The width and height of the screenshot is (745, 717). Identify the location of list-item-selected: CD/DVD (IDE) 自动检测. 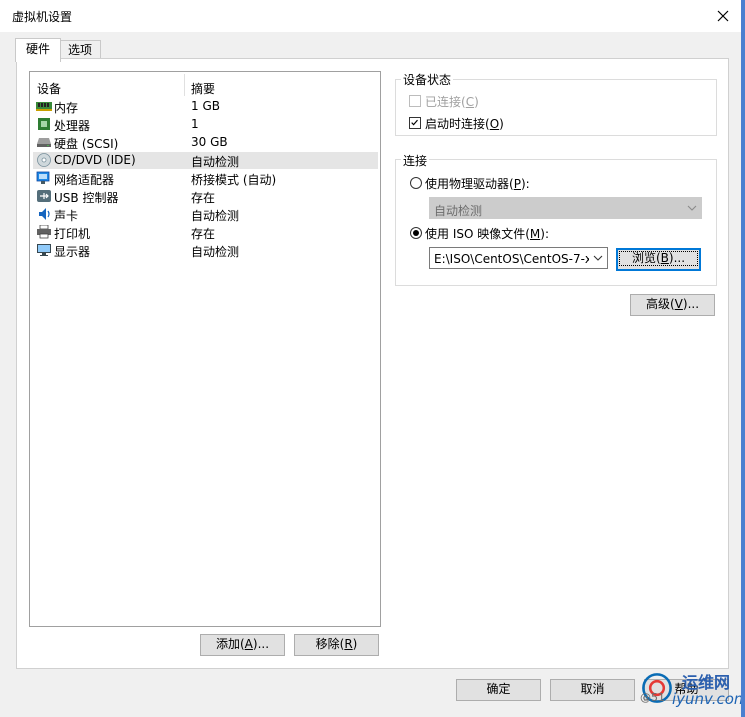
(205, 160).